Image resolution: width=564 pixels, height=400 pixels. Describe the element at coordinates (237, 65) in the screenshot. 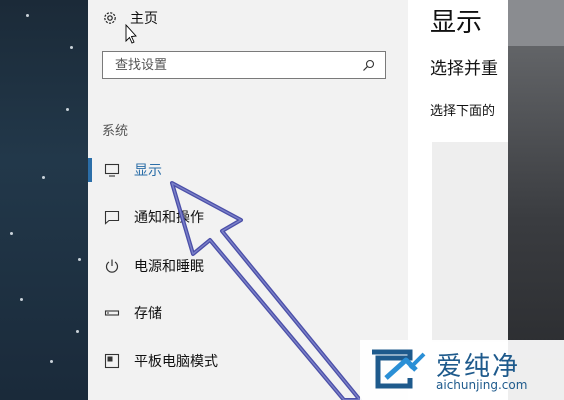

I see `search-input` at that location.